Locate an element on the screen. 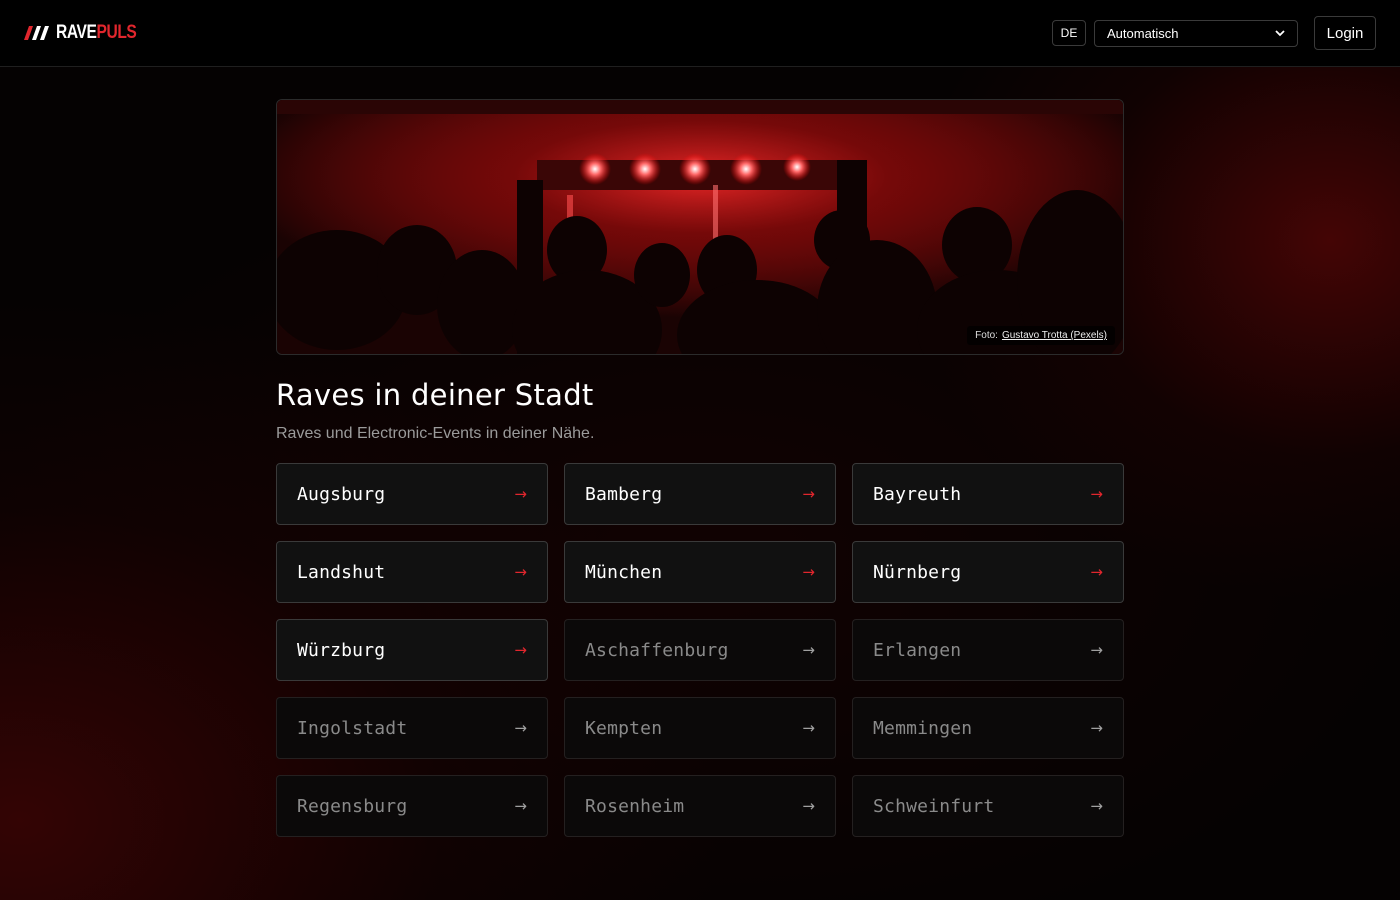 The height and width of the screenshot is (900, 1400). city-name: Würzburg is located at coordinates (341, 650).